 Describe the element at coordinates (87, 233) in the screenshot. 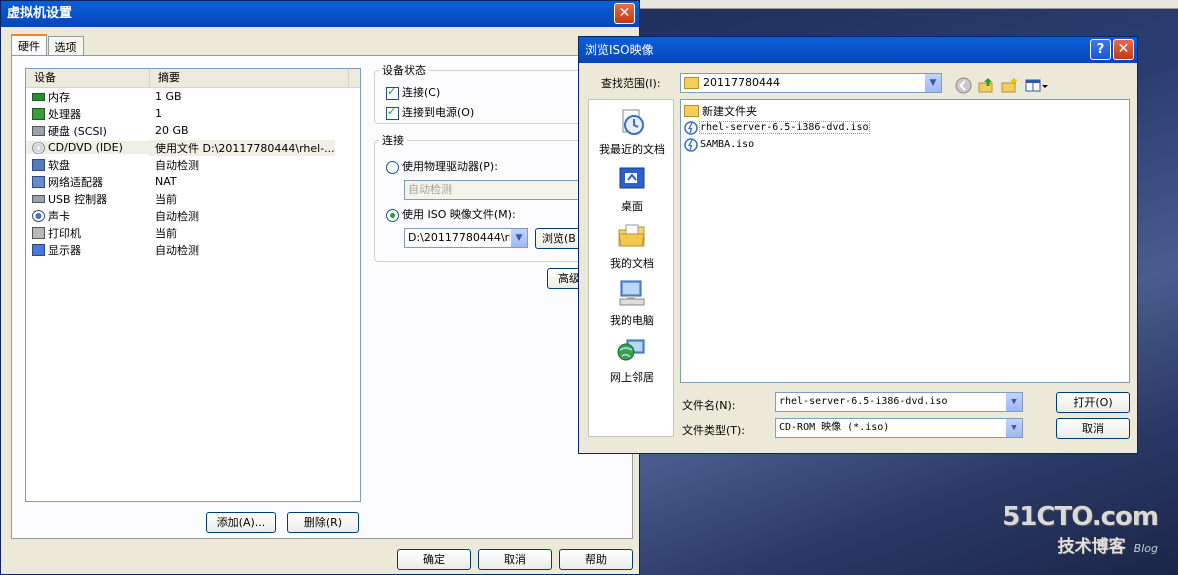

I see `device-name-cell: 打印机` at that location.